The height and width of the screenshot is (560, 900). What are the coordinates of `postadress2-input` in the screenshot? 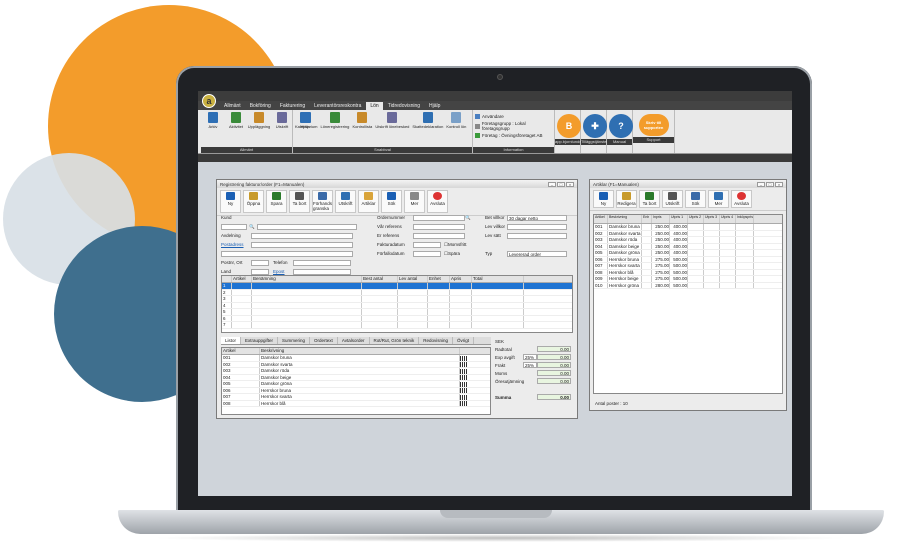 It's located at (287, 253).